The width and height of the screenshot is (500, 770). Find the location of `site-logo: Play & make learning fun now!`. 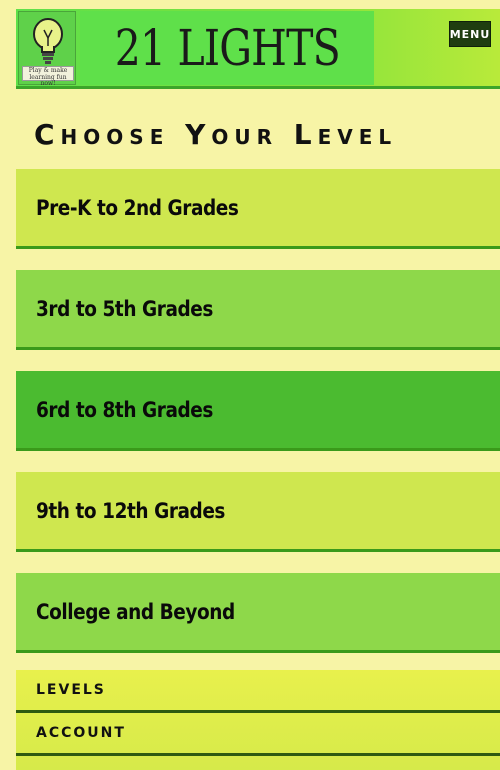

site-logo: Play & make learning fun now! is located at coordinates (47, 49).